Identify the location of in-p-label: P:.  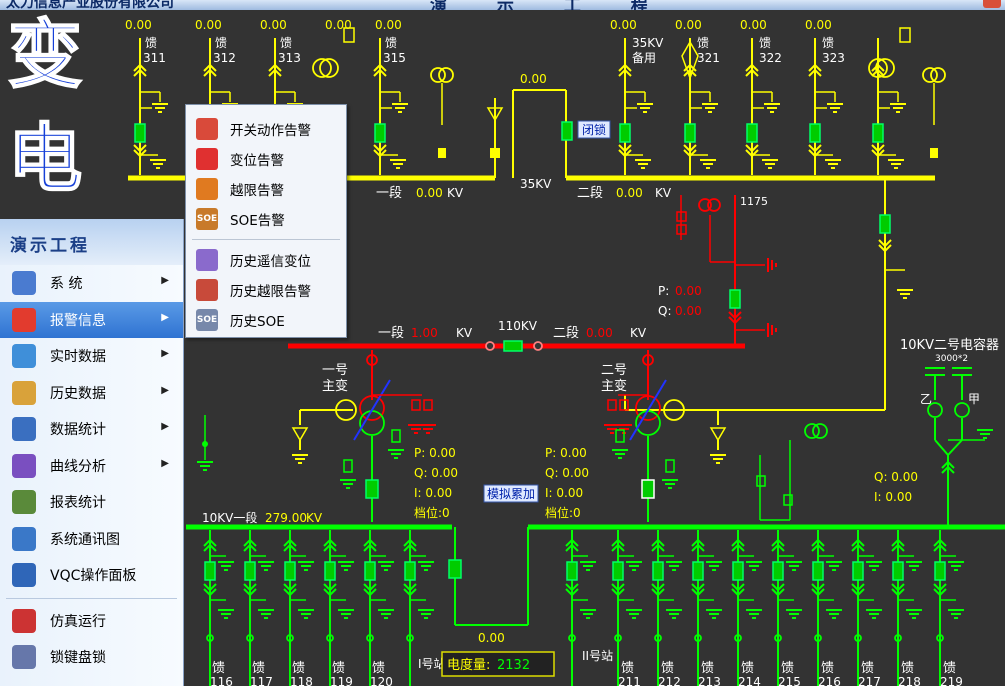
(663, 291).